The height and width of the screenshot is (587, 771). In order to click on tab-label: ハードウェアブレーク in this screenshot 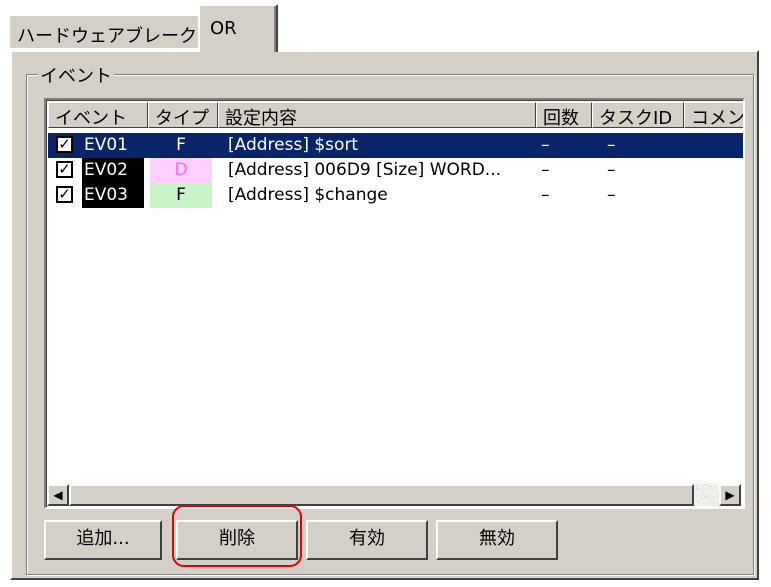, I will do `click(107, 36)`.